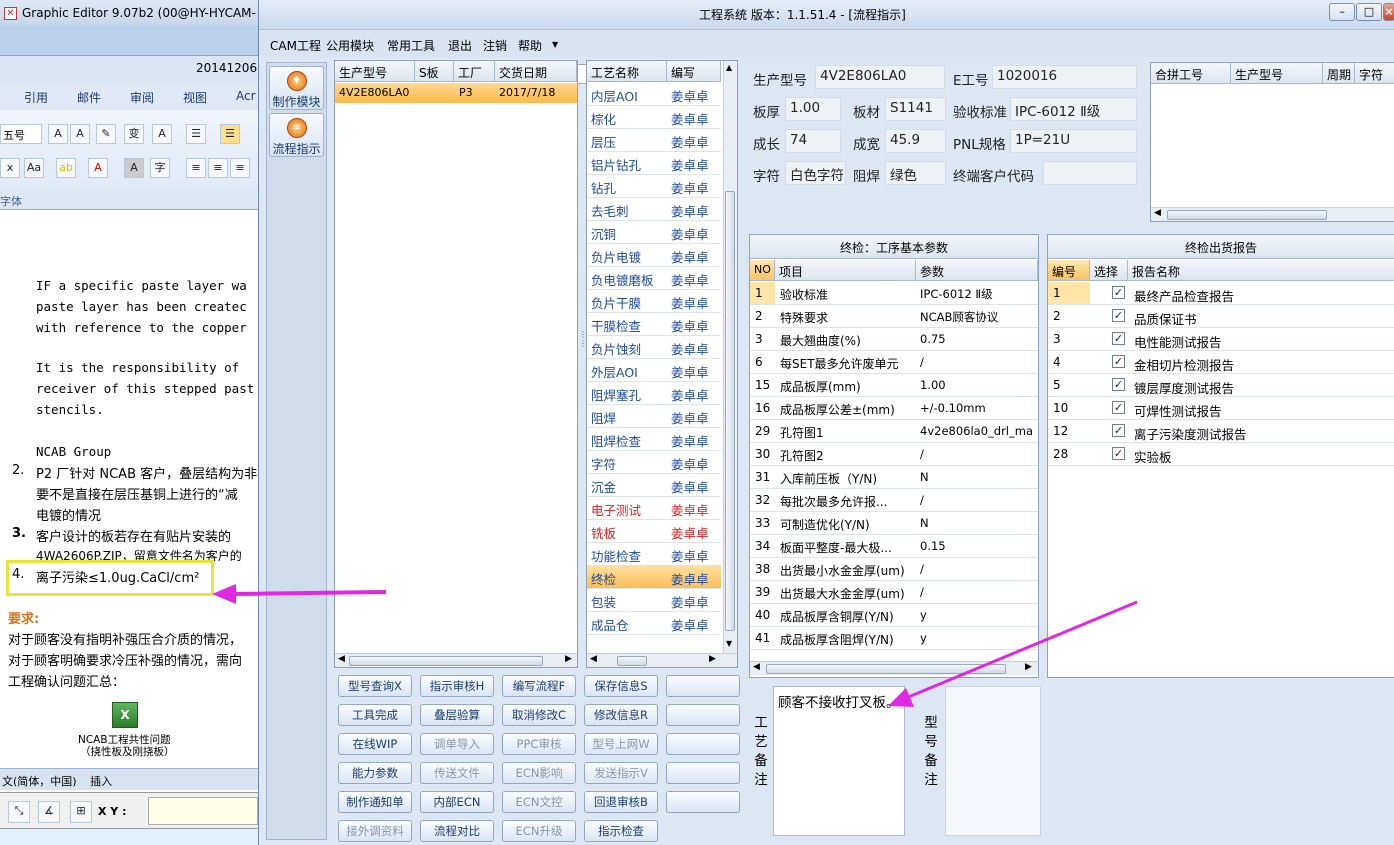 Image resolution: width=1394 pixels, height=845 pixels. I want to click on process-row: 棕化 姜卓卓, so click(654, 117).